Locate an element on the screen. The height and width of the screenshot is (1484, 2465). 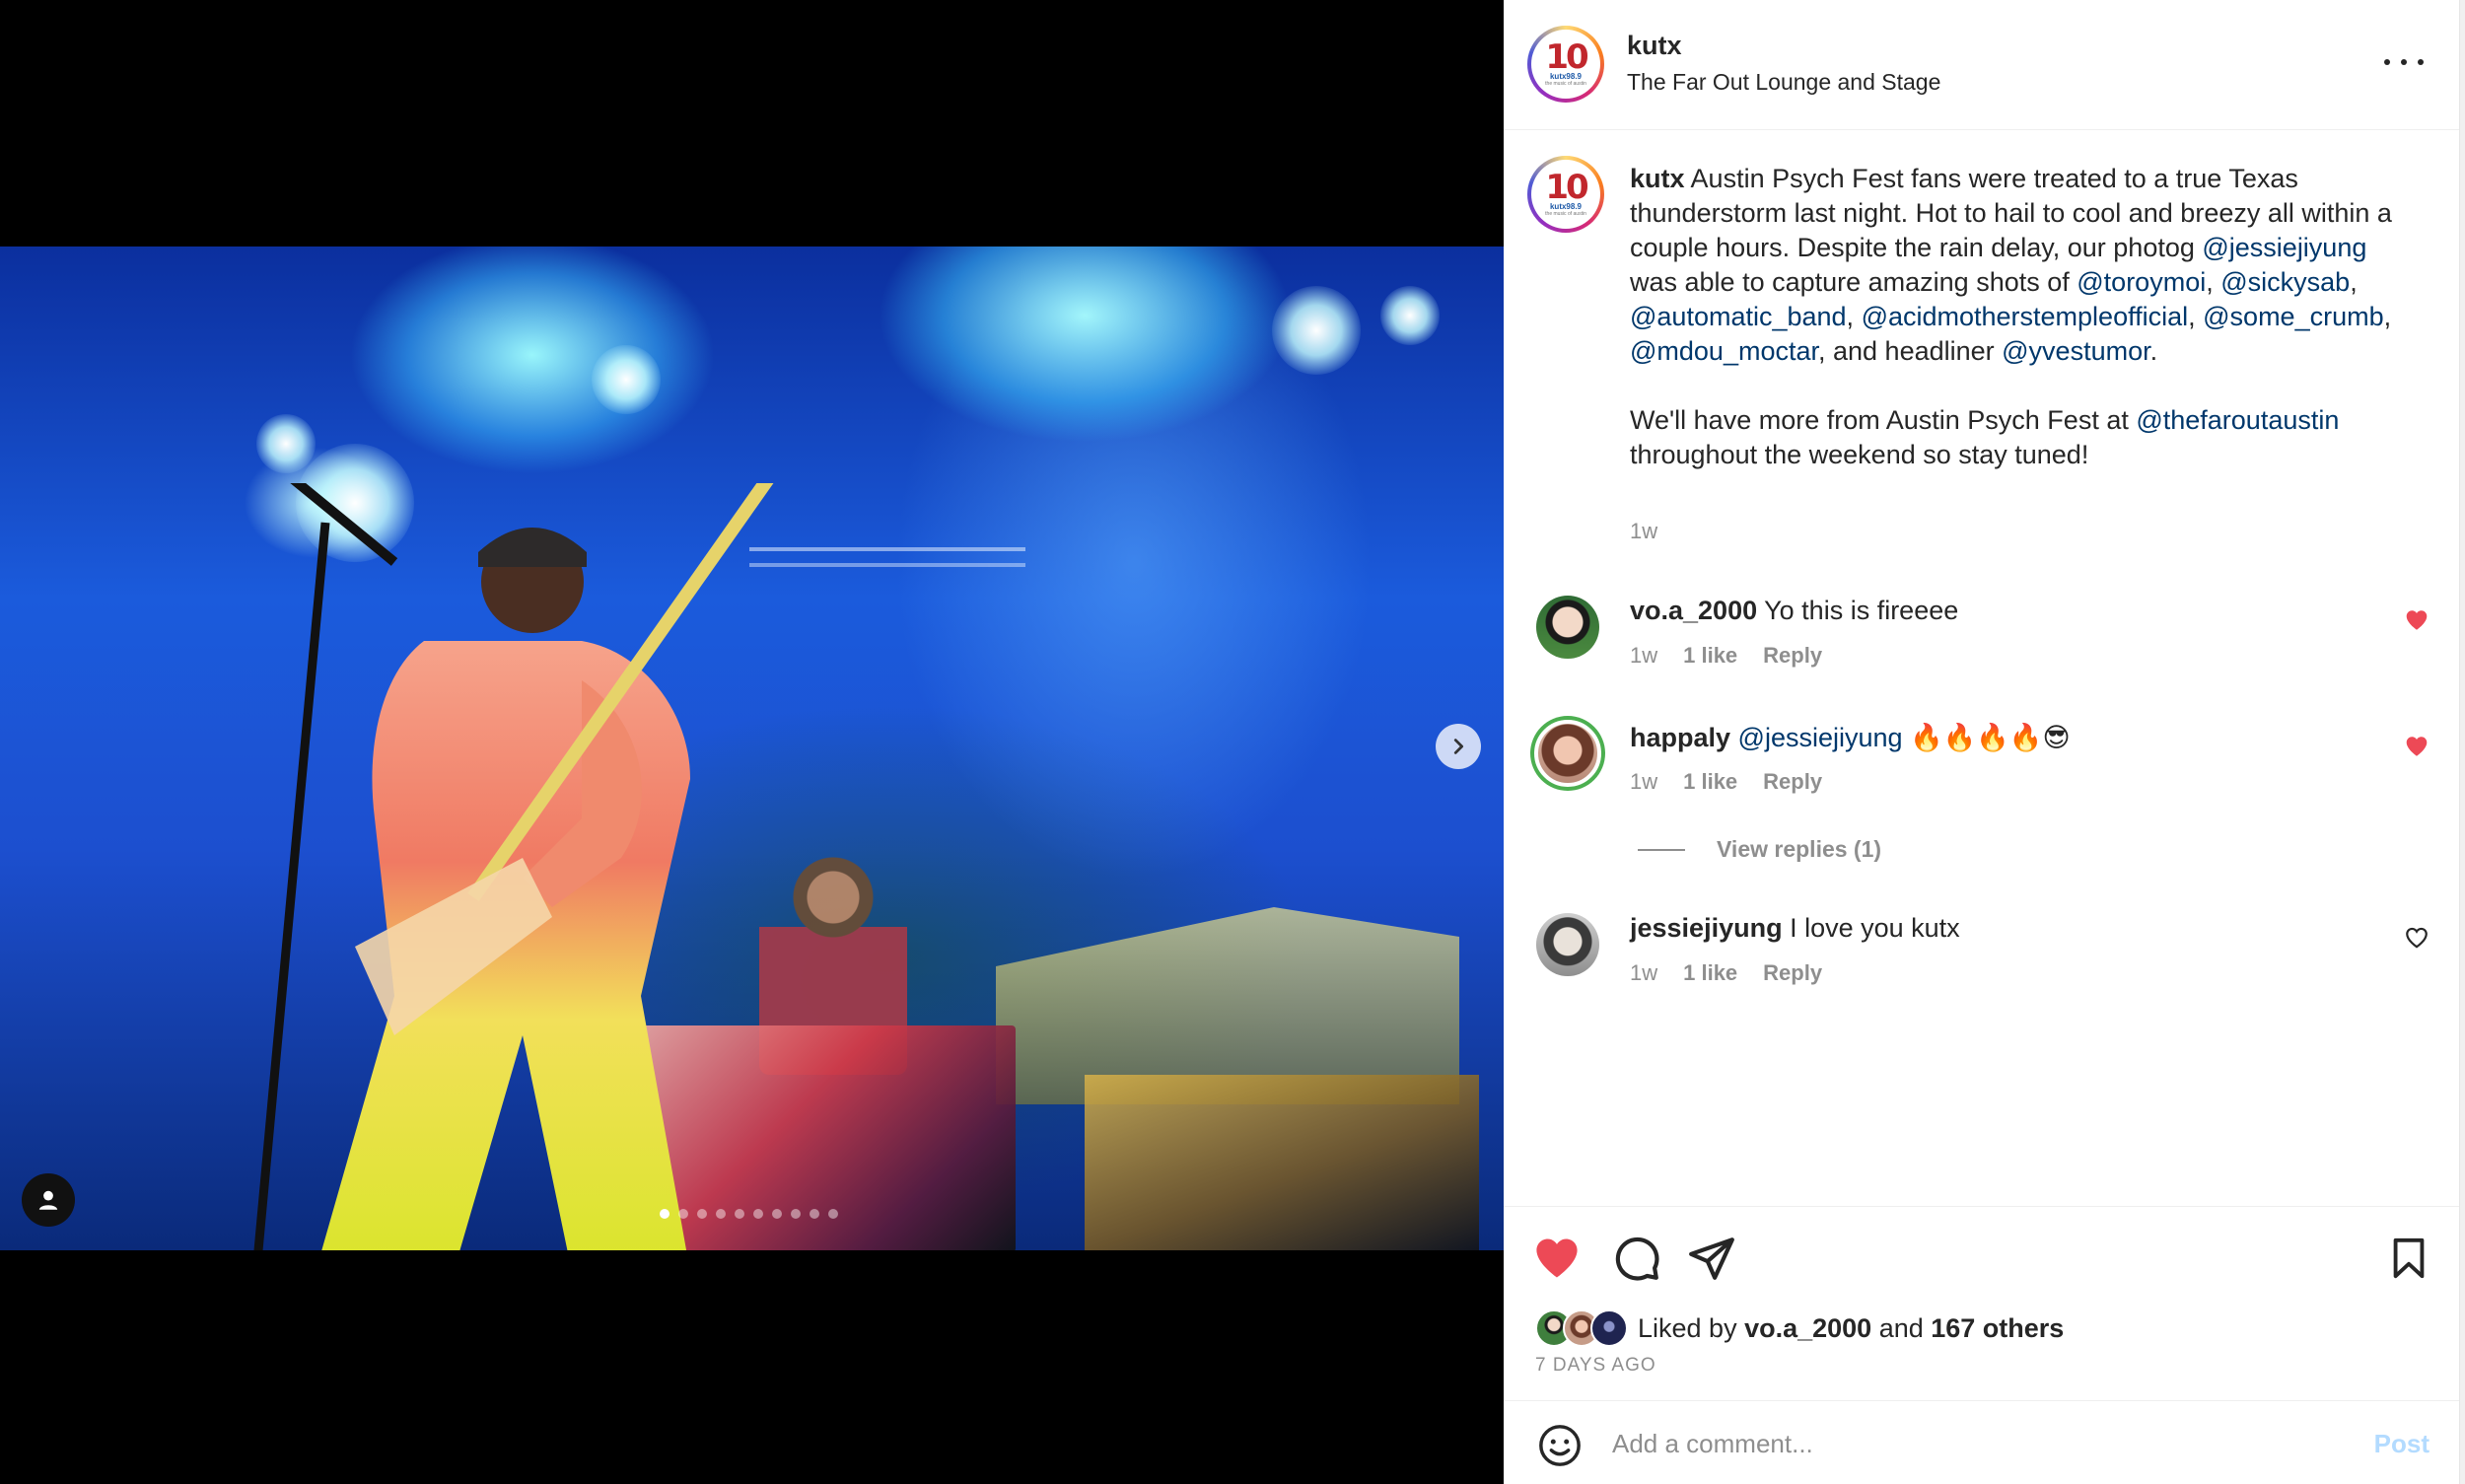
more-options-button is located at coordinates (2404, 62).